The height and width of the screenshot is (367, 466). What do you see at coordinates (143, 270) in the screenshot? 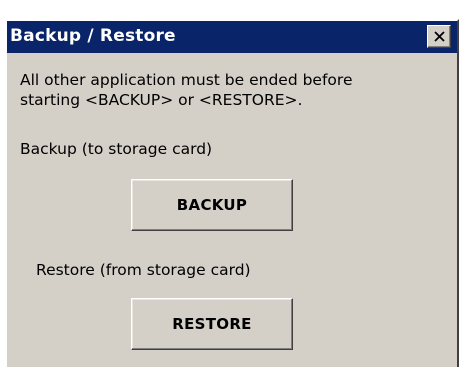
I see `restore-label: Restore (from storage card)` at bounding box center [143, 270].